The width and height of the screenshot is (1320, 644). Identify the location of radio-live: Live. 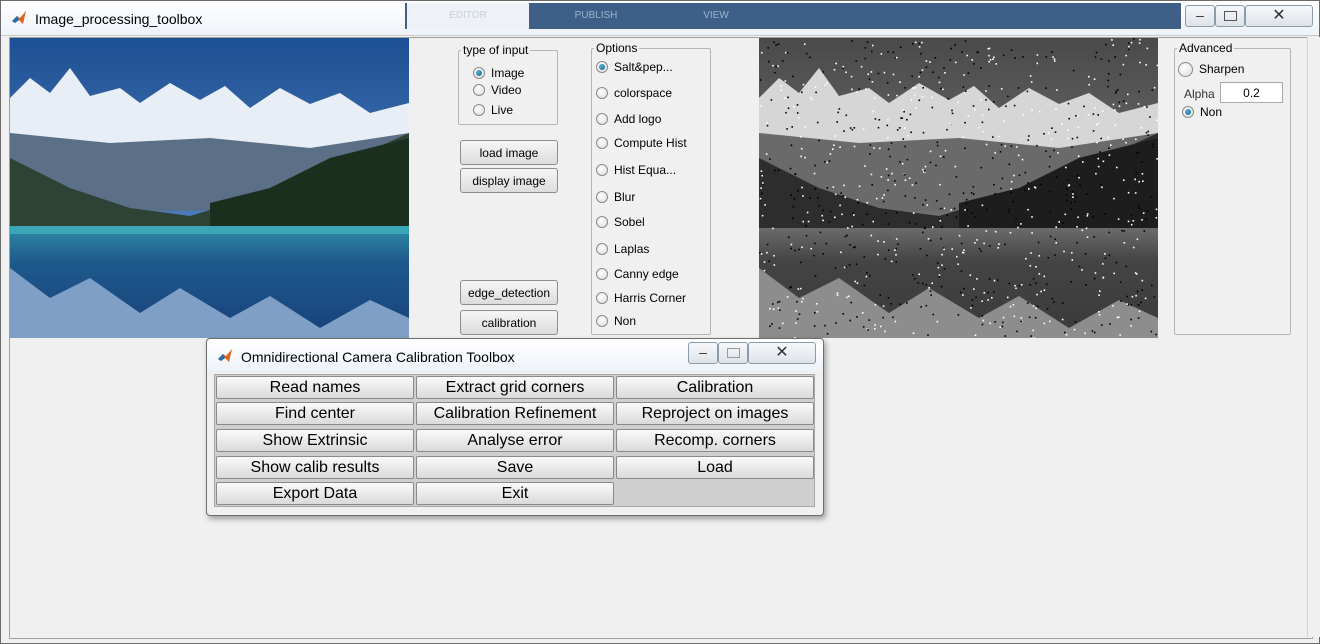
(493, 110).